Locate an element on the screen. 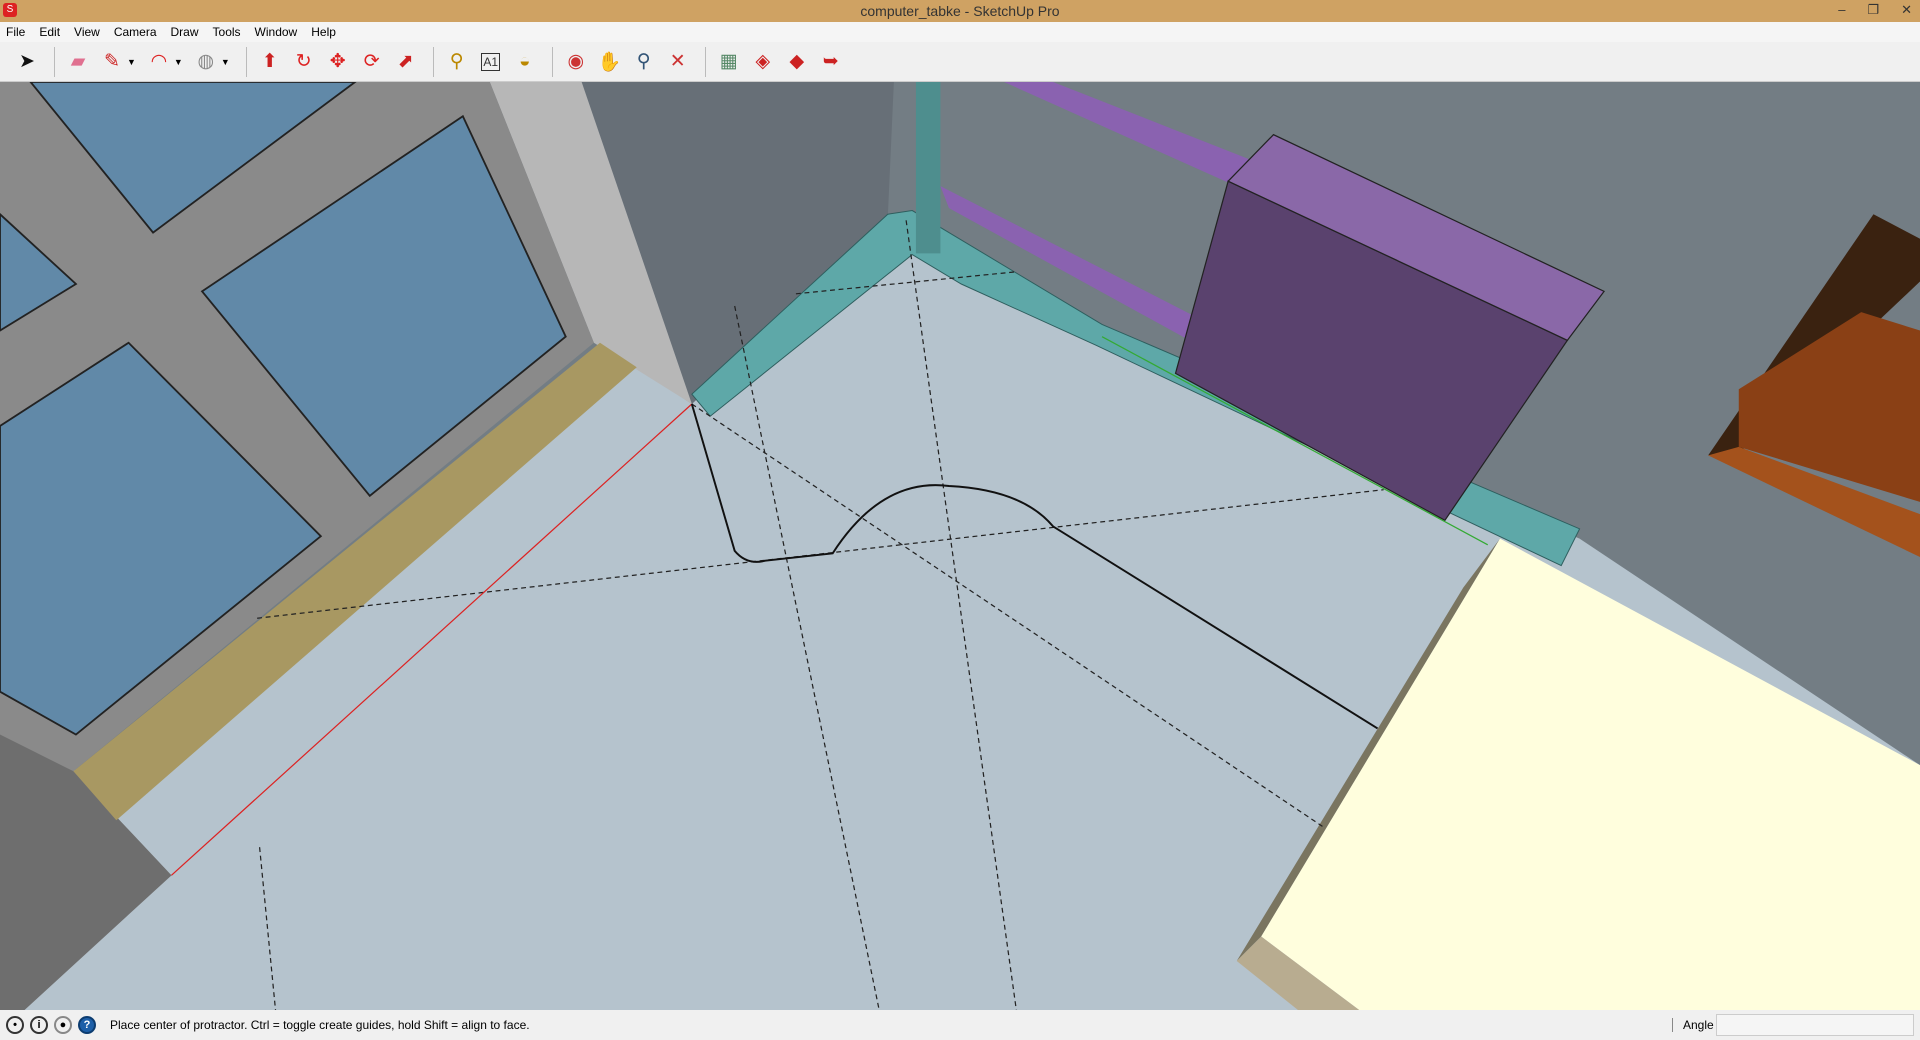 This screenshot has height=1040, width=1920. select-icon: ➤ is located at coordinates (27, 61).